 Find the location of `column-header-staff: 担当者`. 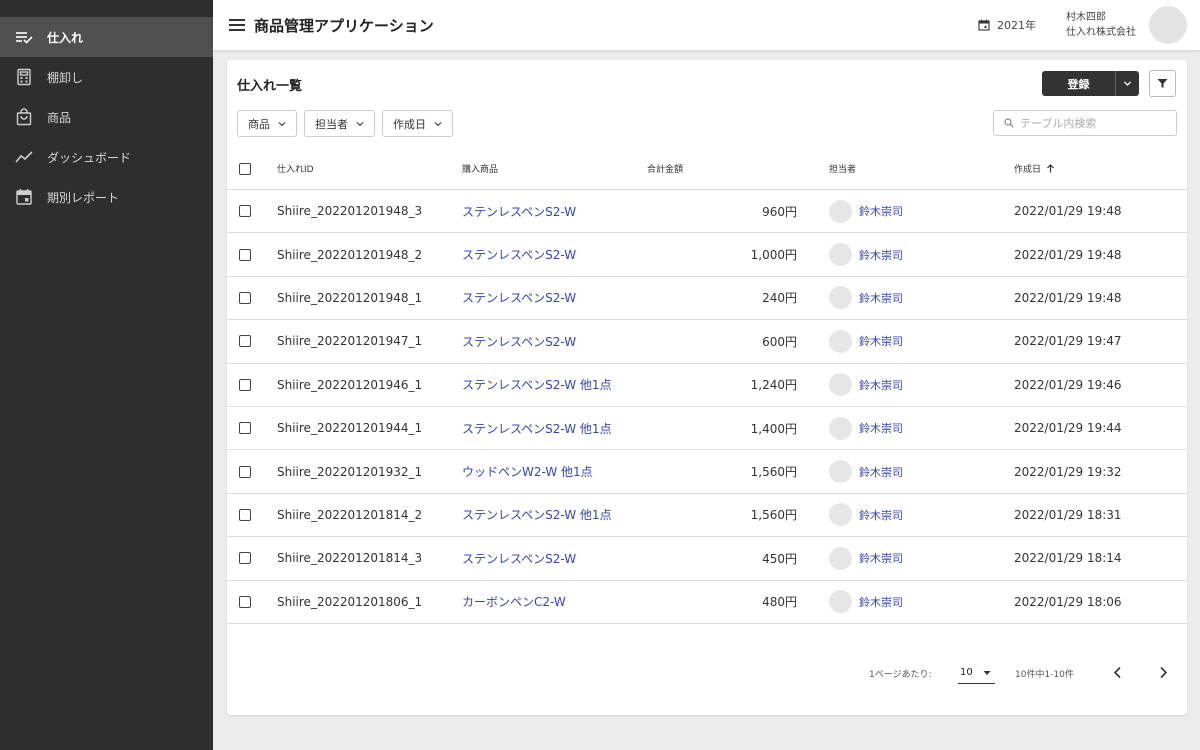

column-header-staff: 担当者 is located at coordinates (921, 168).